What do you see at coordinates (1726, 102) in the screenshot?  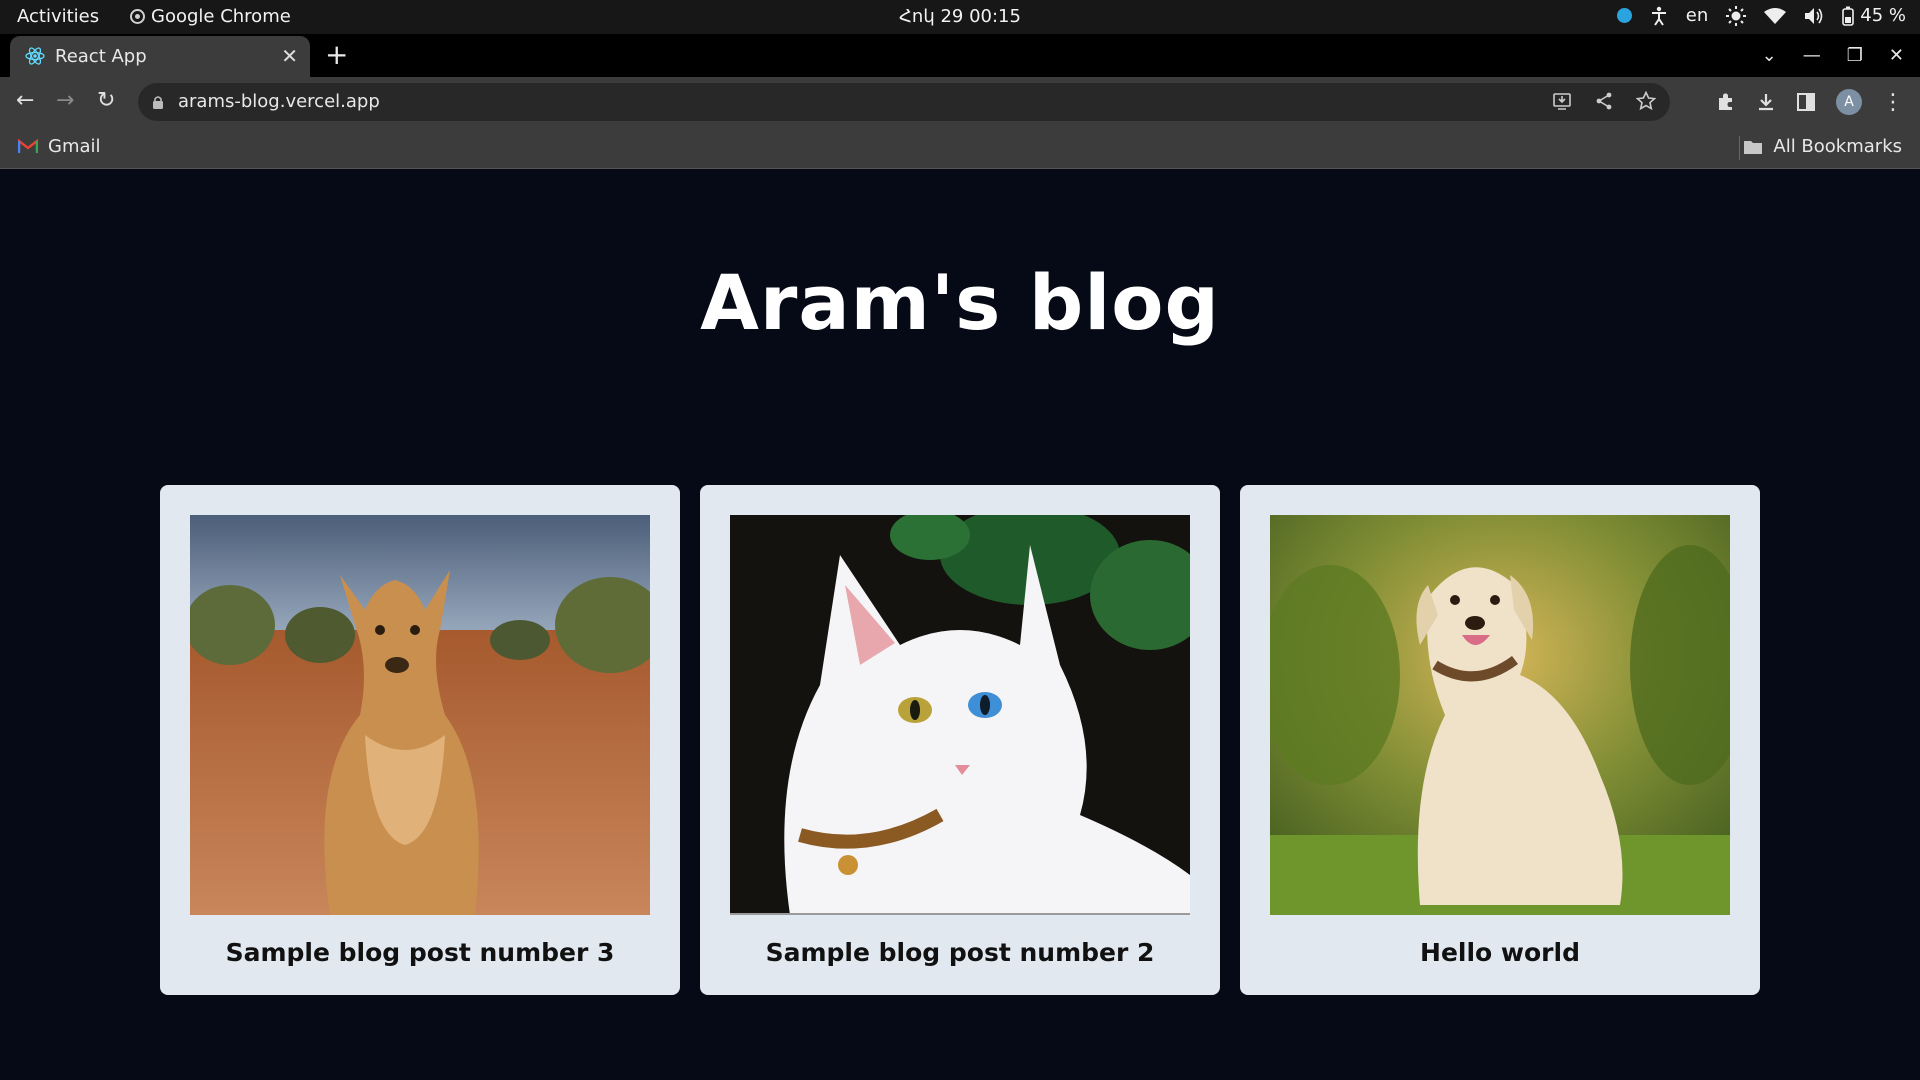 I see `extensions-icon` at bounding box center [1726, 102].